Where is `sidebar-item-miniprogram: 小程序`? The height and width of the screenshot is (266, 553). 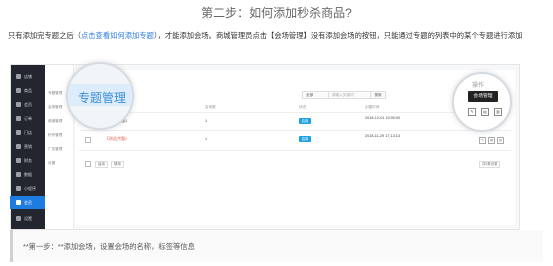 sidebar-item-miniprogram: 小程序 is located at coordinates (28, 188).